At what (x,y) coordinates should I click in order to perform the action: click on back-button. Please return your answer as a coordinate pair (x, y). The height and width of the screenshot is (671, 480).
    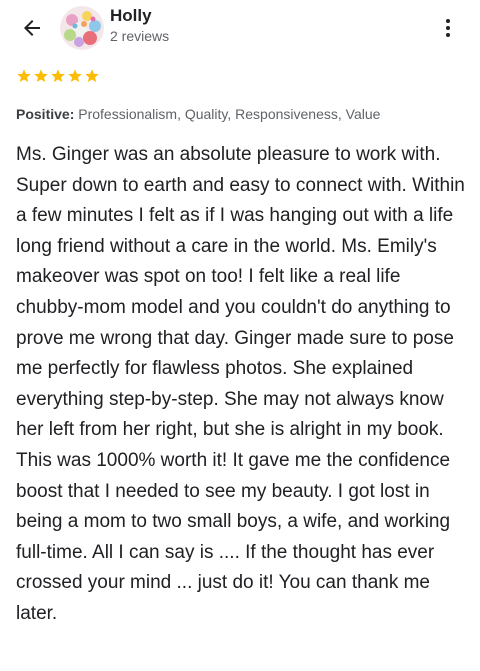
    Looking at the image, I should click on (32, 28).